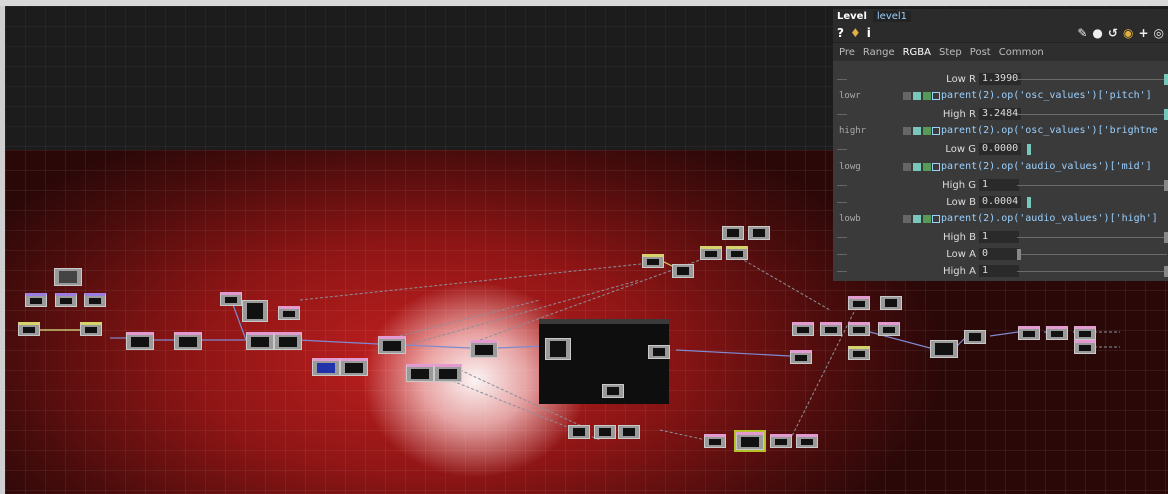  I want to click on param-value: 1.3990, so click(1000, 79).